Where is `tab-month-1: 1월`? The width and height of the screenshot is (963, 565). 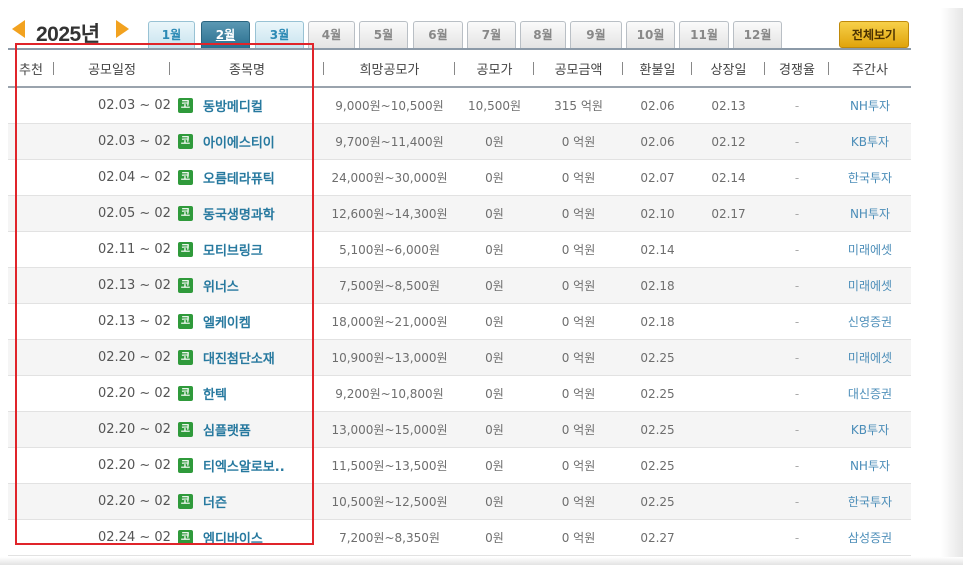 tab-month-1: 1월 is located at coordinates (171, 34).